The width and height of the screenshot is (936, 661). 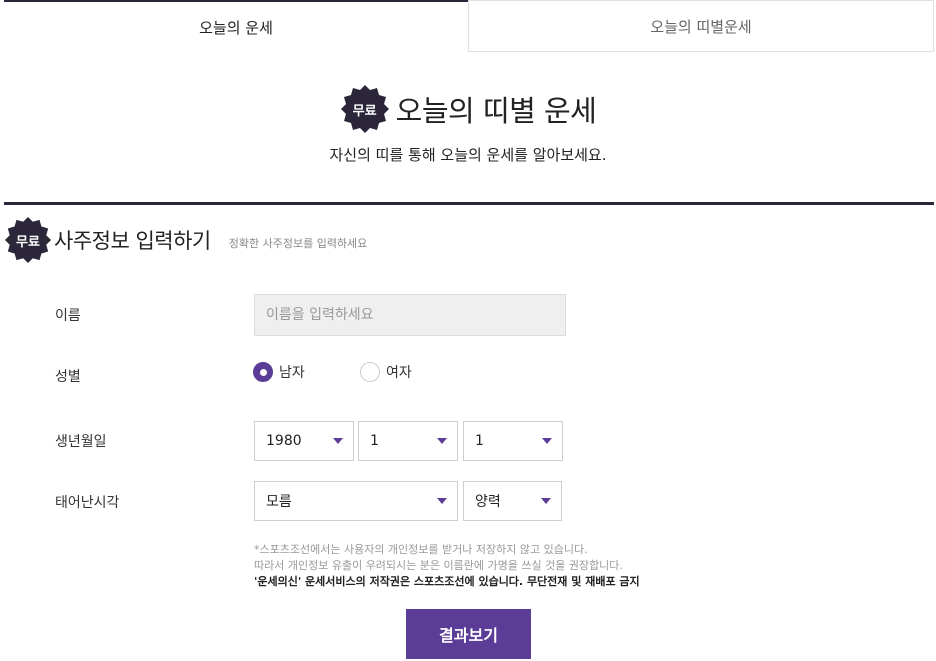 What do you see at coordinates (68, 316) in the screenshot?
I see `name-label: 이름` at bounding box center [68, 316].